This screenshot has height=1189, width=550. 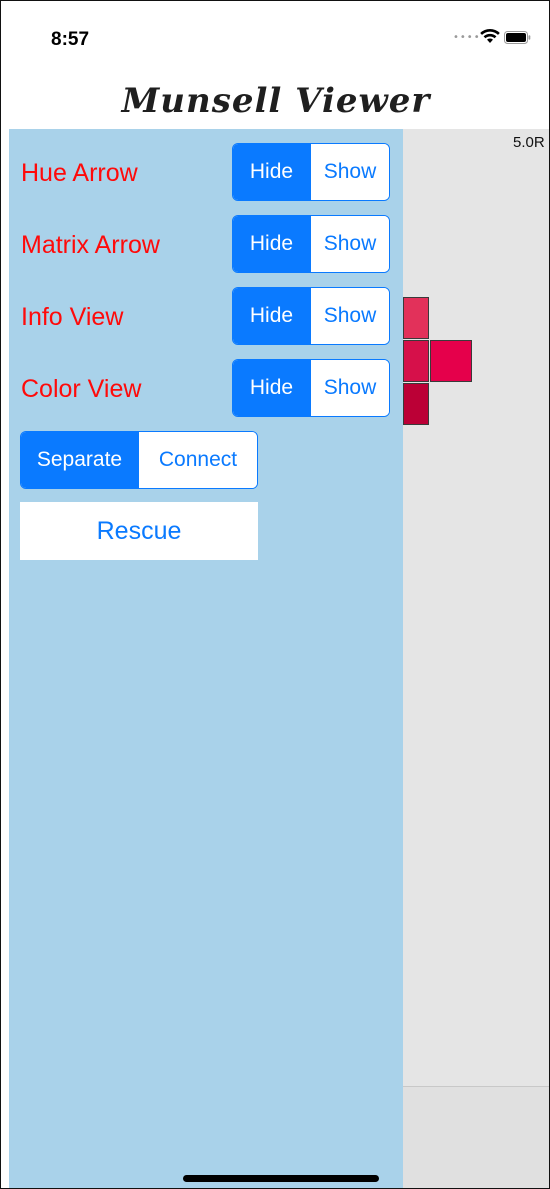 I want to click on mode-toggle: Separate Connect, so click(x=139, y=460).